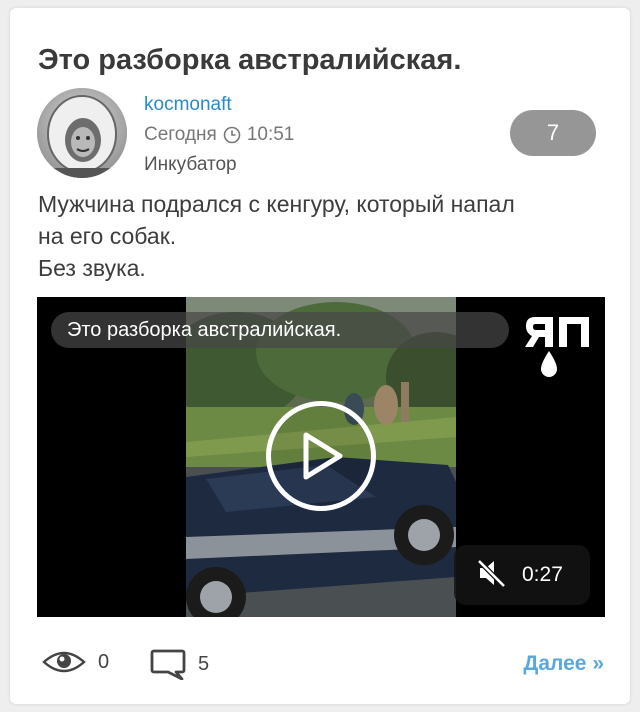 The width and height of the screenshot is (640, 712). What do you see at coordinates (64, 662) in the screenshot?
I see `eye-icon` at bounding box center [64, 662].